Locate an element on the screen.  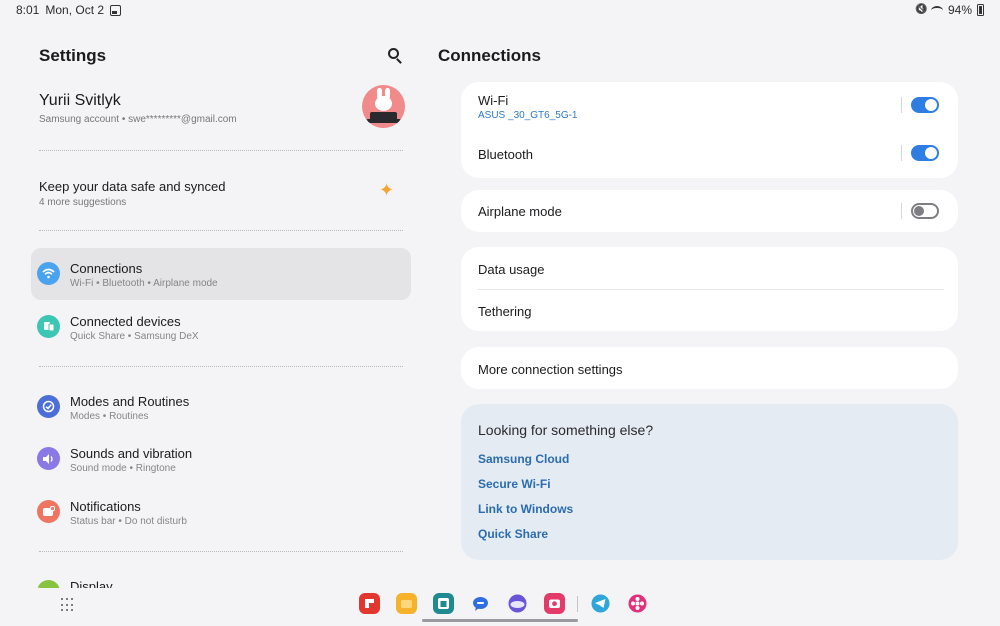
menu-item-title: Display is located at coordinates (91, 583).